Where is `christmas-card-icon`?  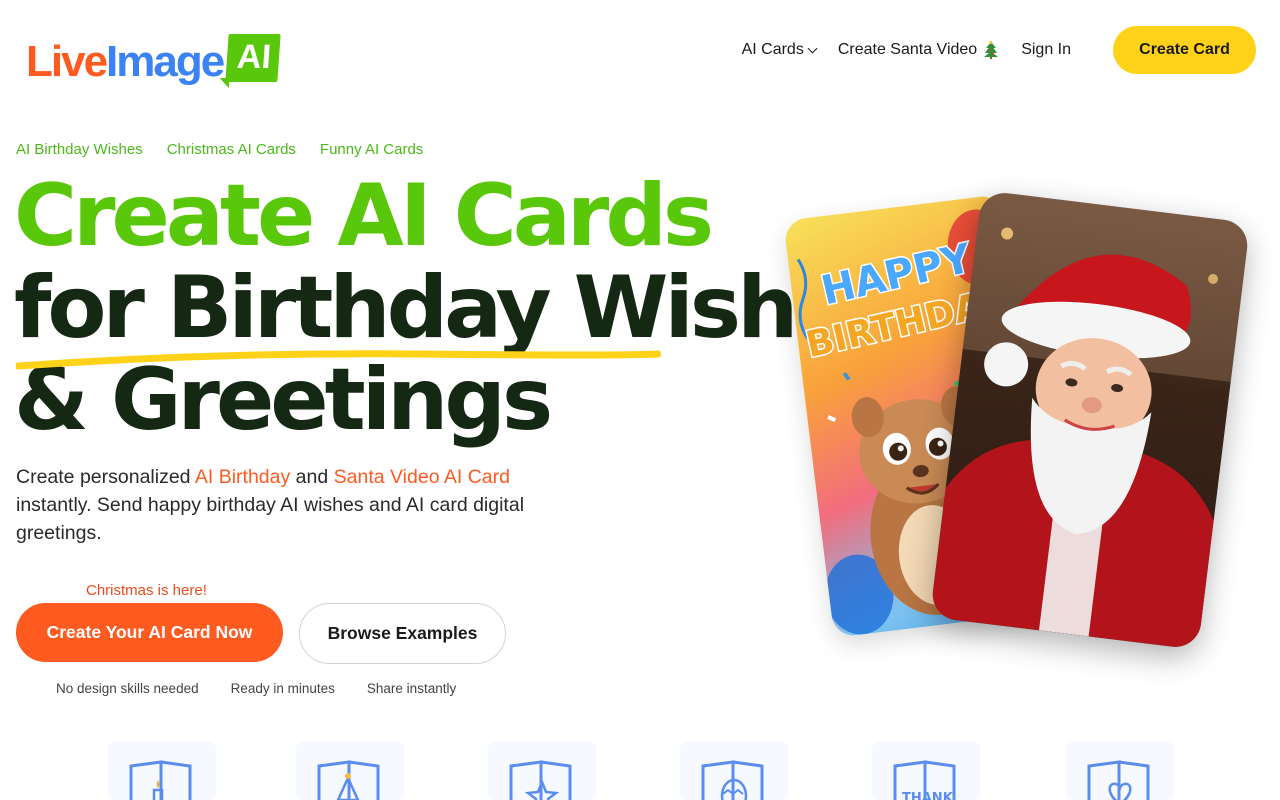 christmas-card-icon is located at coordinates (348, 780).